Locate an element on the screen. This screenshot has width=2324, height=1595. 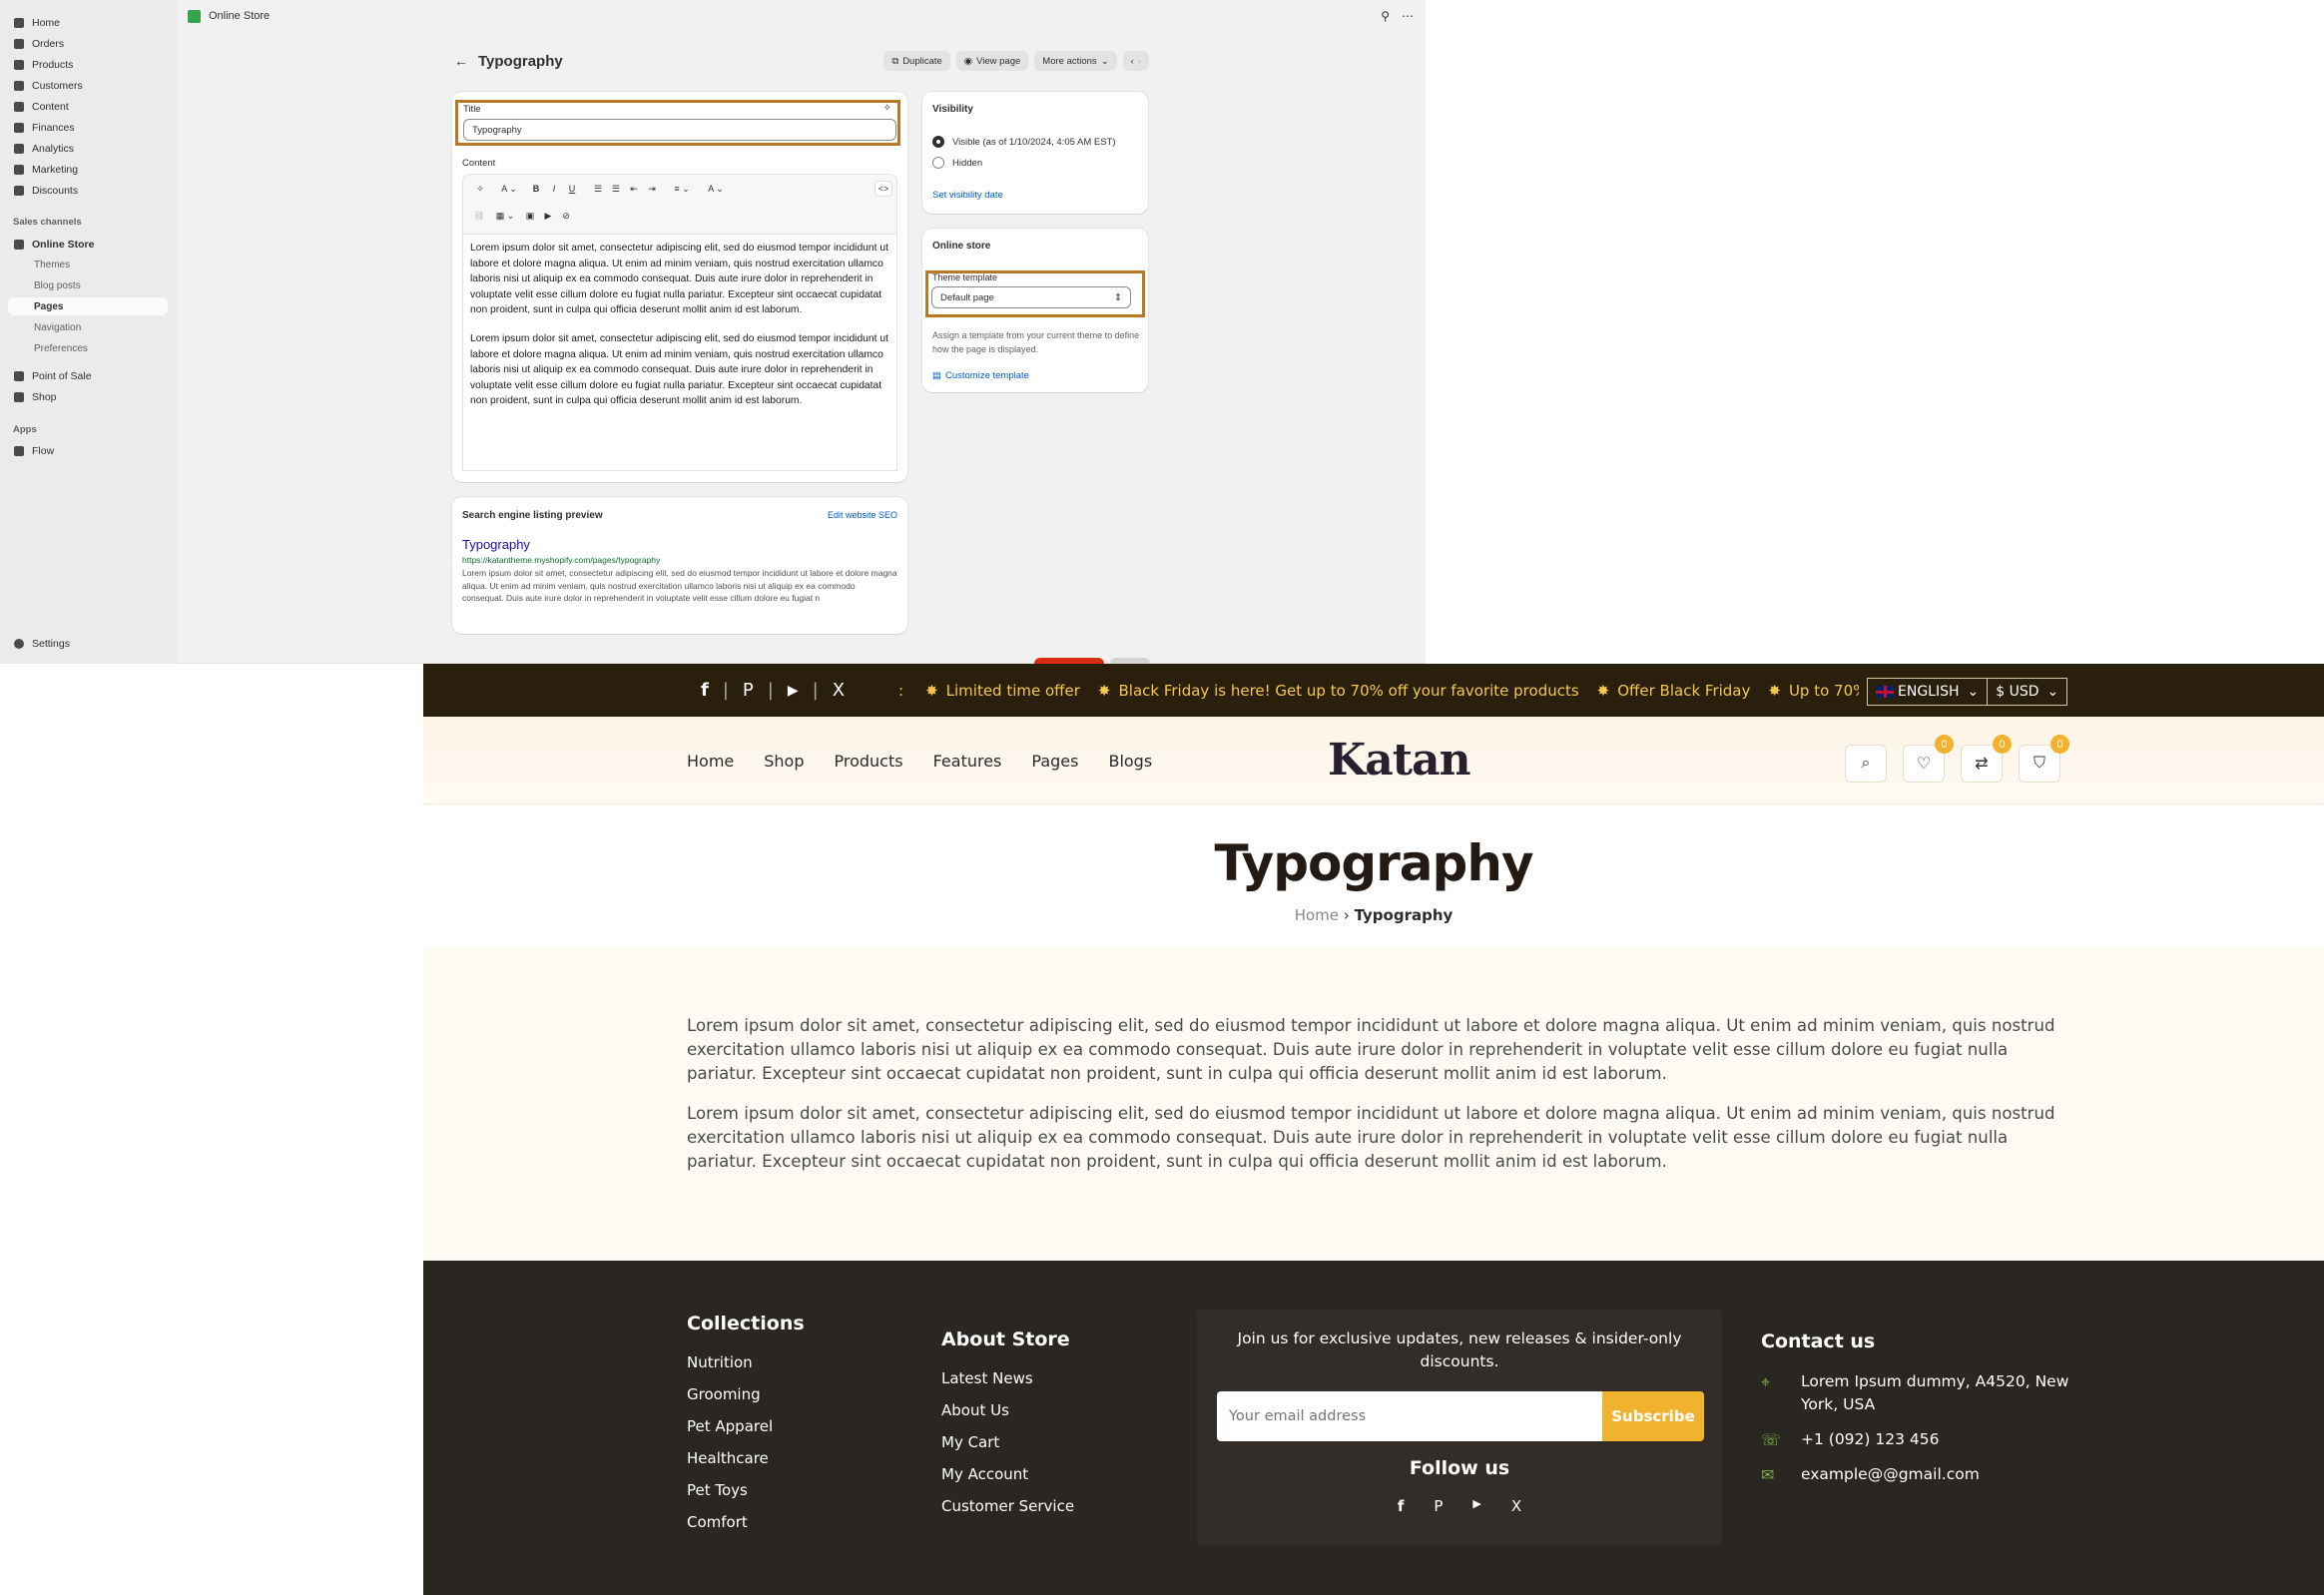
sales-channels-heading: Sales channels is located at coordinates (48, 222).